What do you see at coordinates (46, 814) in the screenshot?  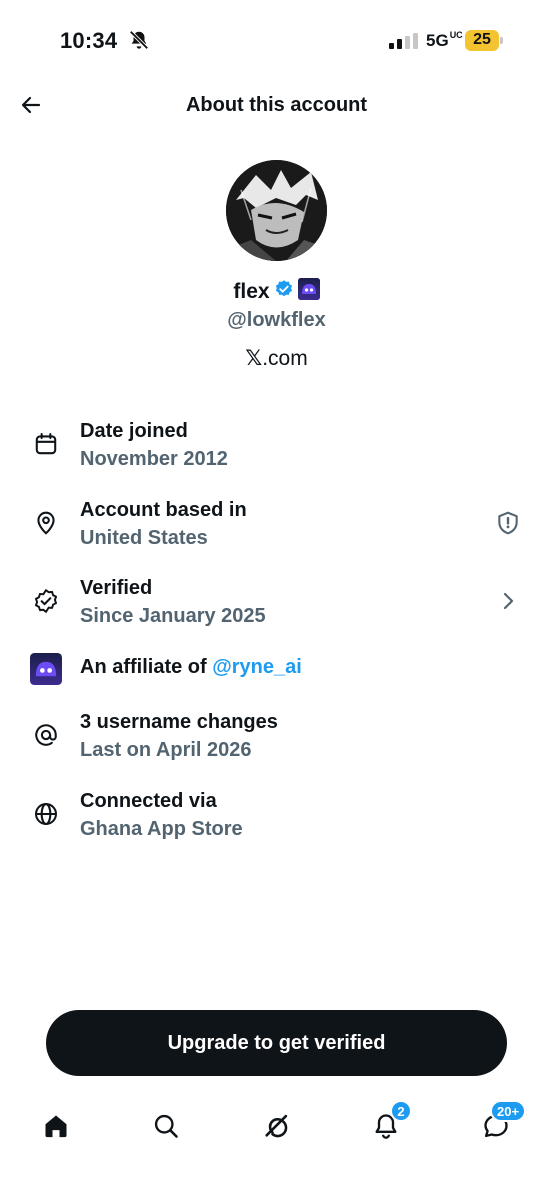 I see `globe-icon` at bounding box center [46, 814].